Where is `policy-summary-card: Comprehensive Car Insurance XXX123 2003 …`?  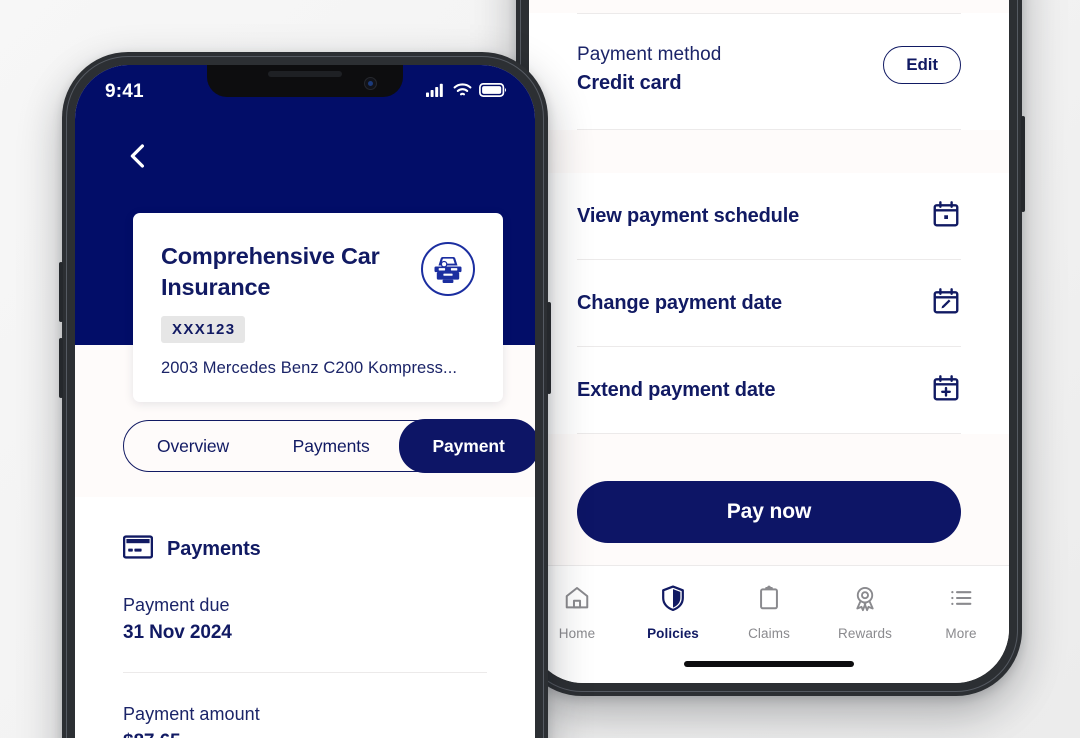 policy-summary-card: Comprehensive Car Insurance XXX123 2003 … is located at coordinates (318, 308).